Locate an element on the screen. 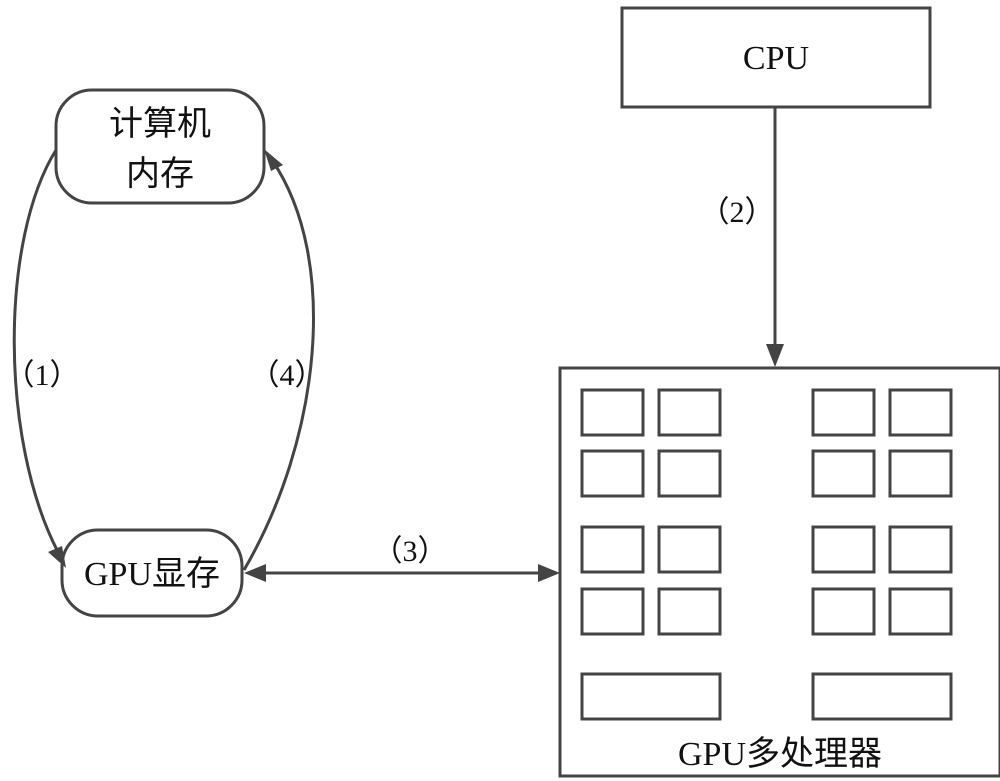 The width and height of the screenshot is (1000, 781). edge-4: （4） is located at coordinates (283, 360).